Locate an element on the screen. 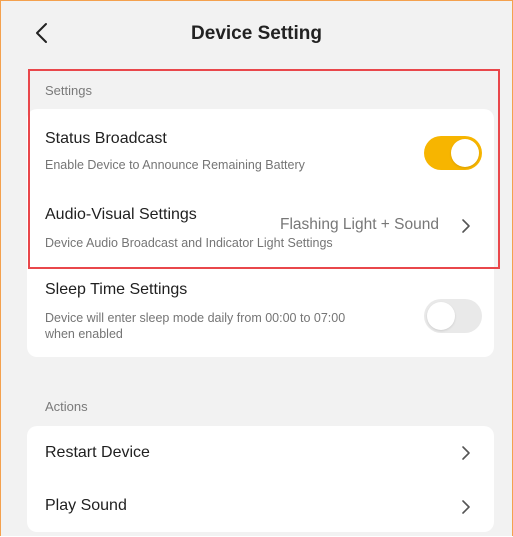 Image resolution: width=513 pixels, height=537 pixels. page-title: Device Setting is located at coordinates (256, 33).